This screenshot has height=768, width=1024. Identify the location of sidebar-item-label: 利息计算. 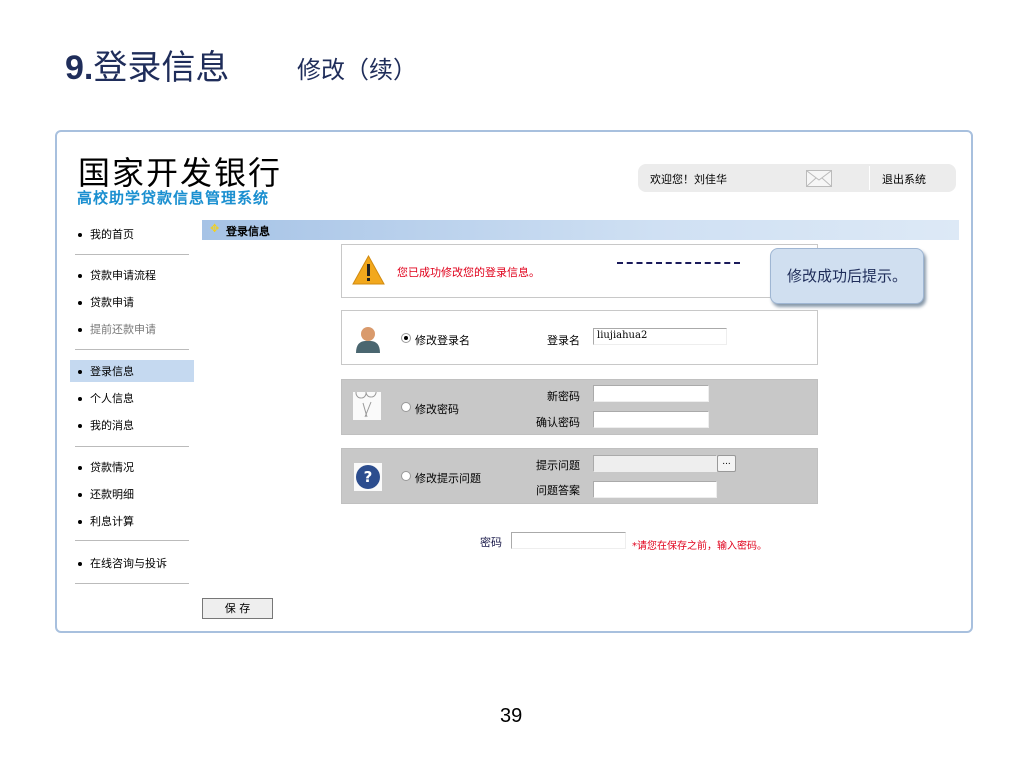
(112, 521).